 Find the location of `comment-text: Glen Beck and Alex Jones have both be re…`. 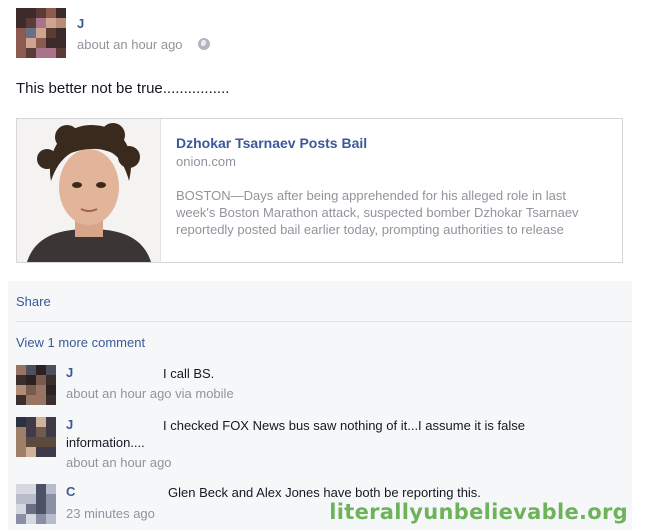

comment-text: Glen Beck and Alex Jones have both be re… is located at coordinates (324, 492).